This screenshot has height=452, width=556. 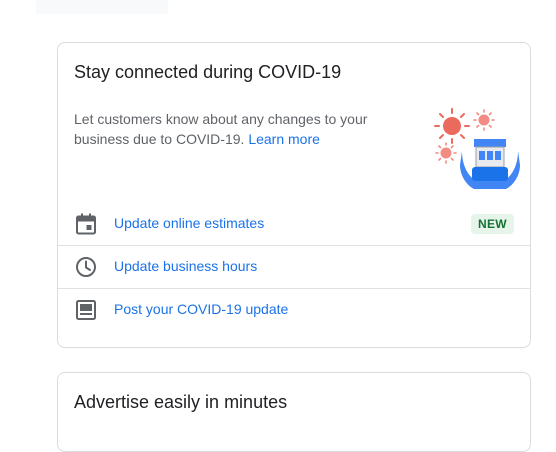 What do you see at coordinates (186, 266) in the screenshot?
I see `update-business-hours-label: Update business hours` at bounding box center [186, 266].